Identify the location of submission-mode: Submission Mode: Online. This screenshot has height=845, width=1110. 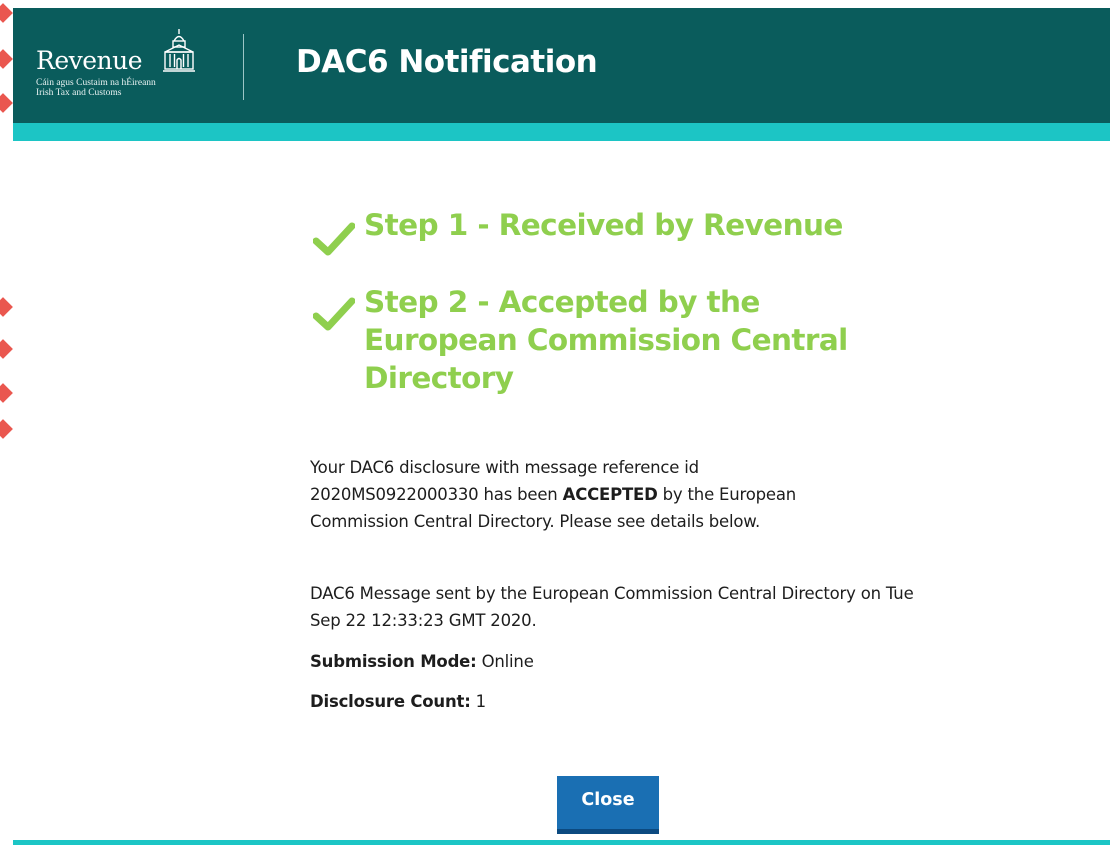
(422, 661).